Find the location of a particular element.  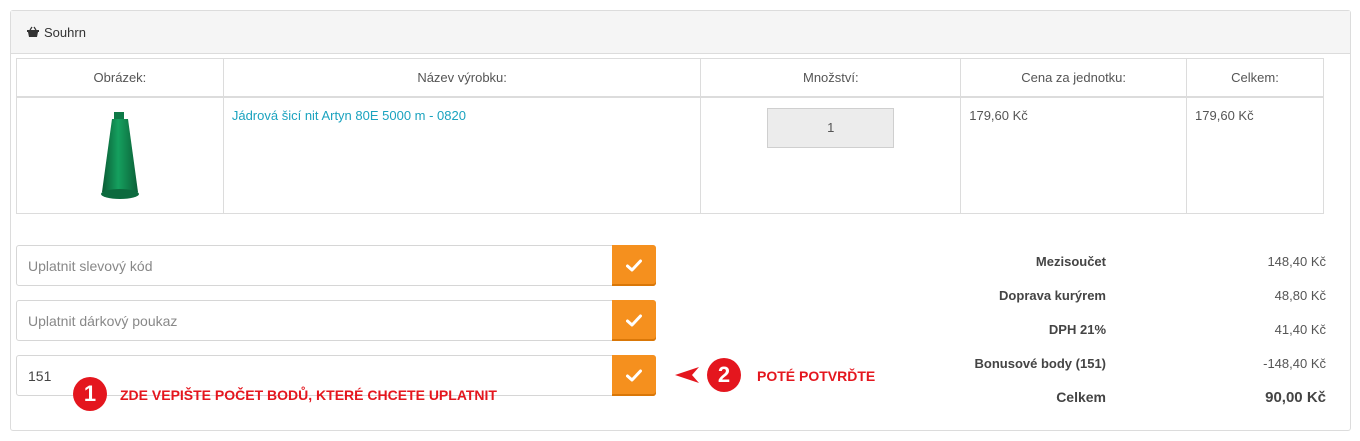

total-row: Celkem 90,00 Kč is located at coordinates (1136, 397).